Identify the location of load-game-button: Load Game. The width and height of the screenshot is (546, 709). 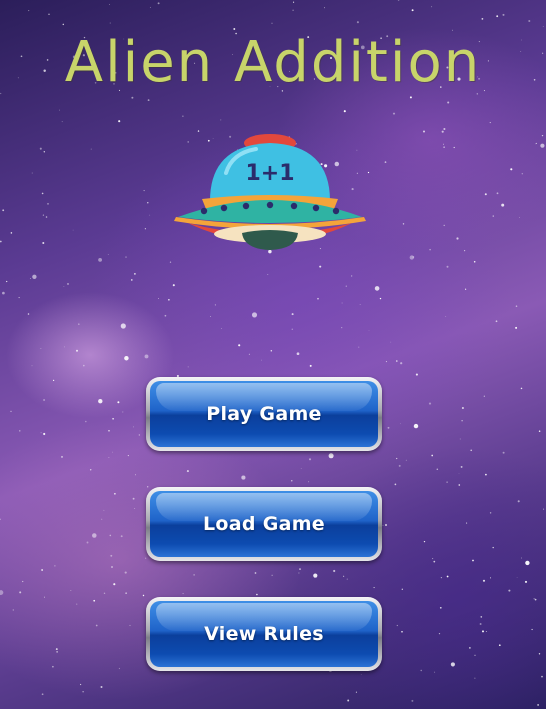
(264, 524).